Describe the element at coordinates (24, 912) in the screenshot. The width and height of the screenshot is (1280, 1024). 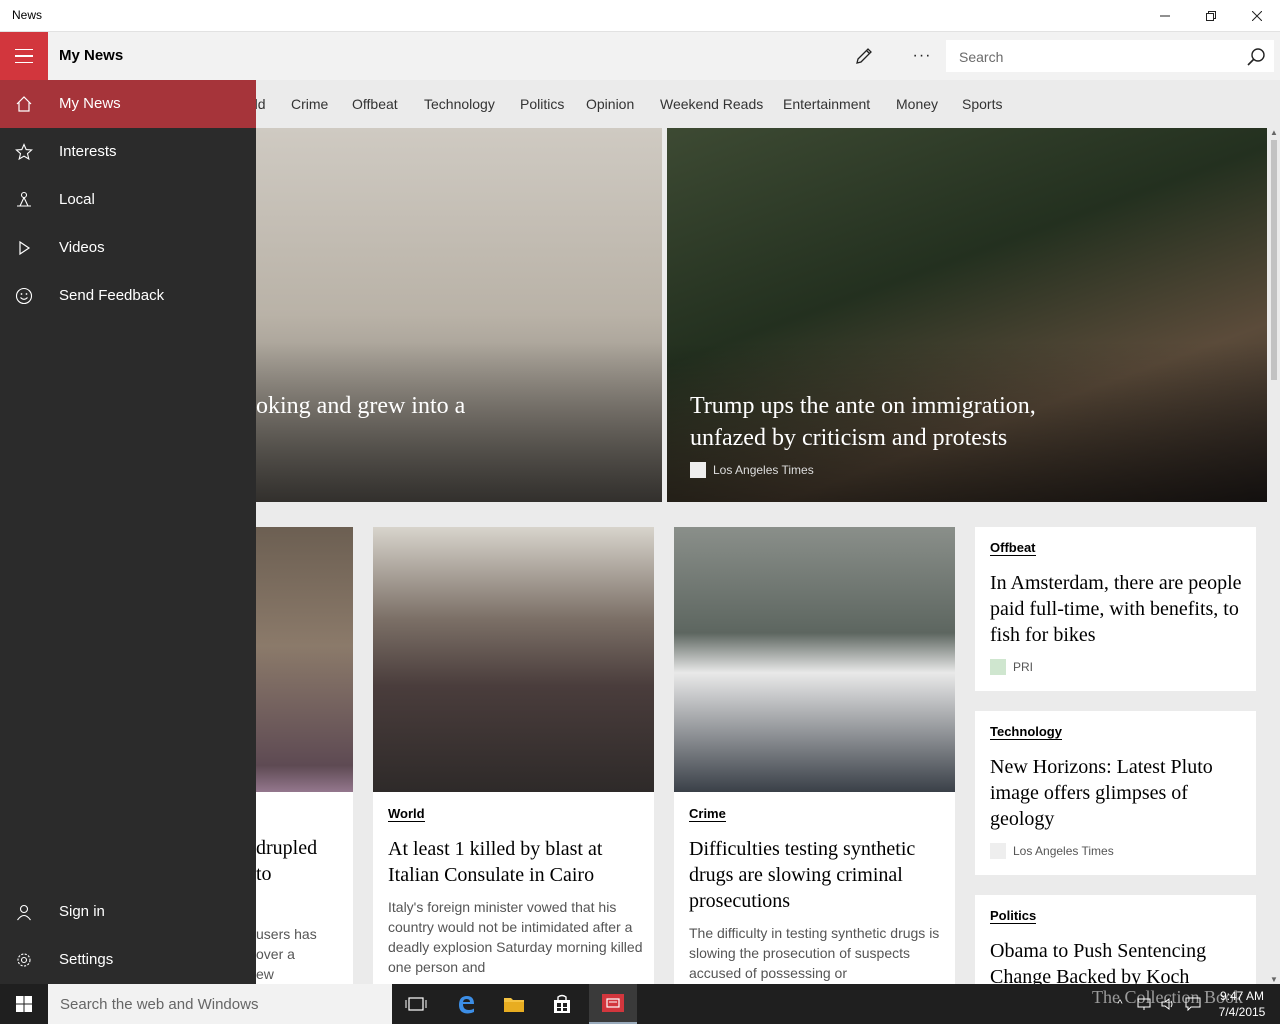
I see `person-icon` at that location.